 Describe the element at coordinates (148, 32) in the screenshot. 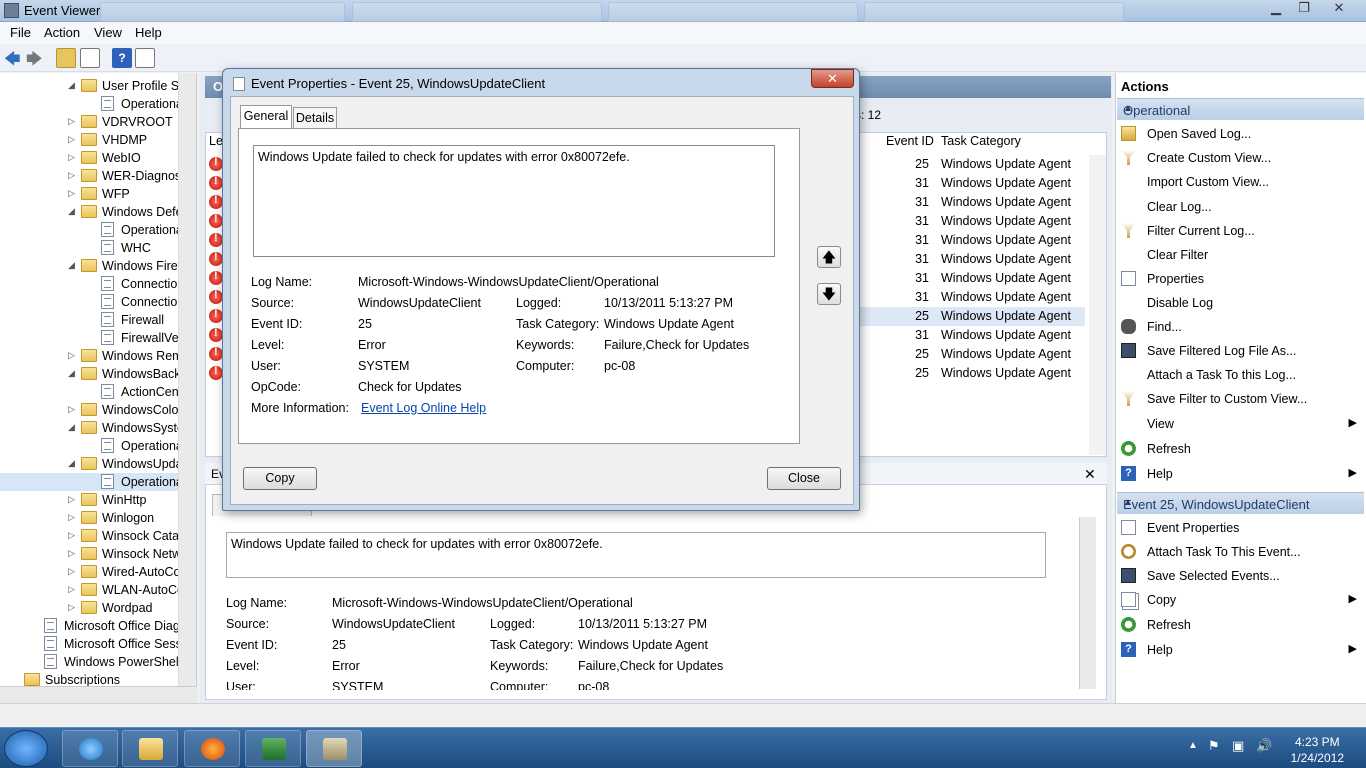

I see `menu-help: Help` at that location.